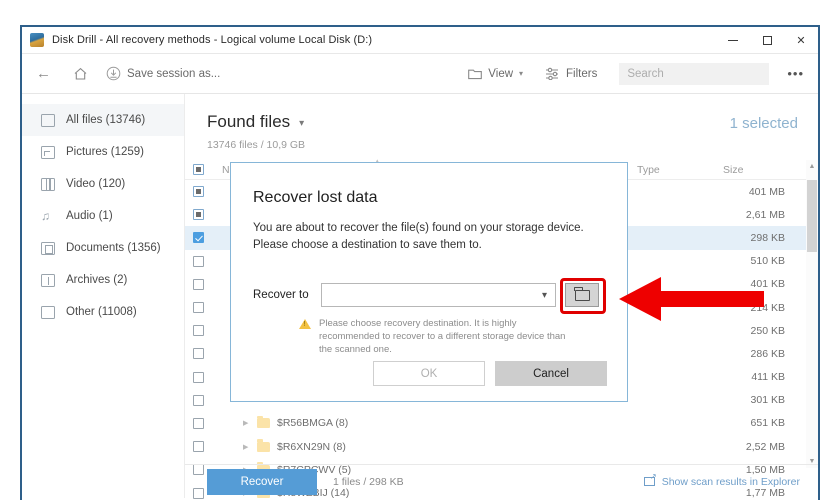 This screenshot has width=840, height=500. I want to click on maximize-button, so click(767, 40).